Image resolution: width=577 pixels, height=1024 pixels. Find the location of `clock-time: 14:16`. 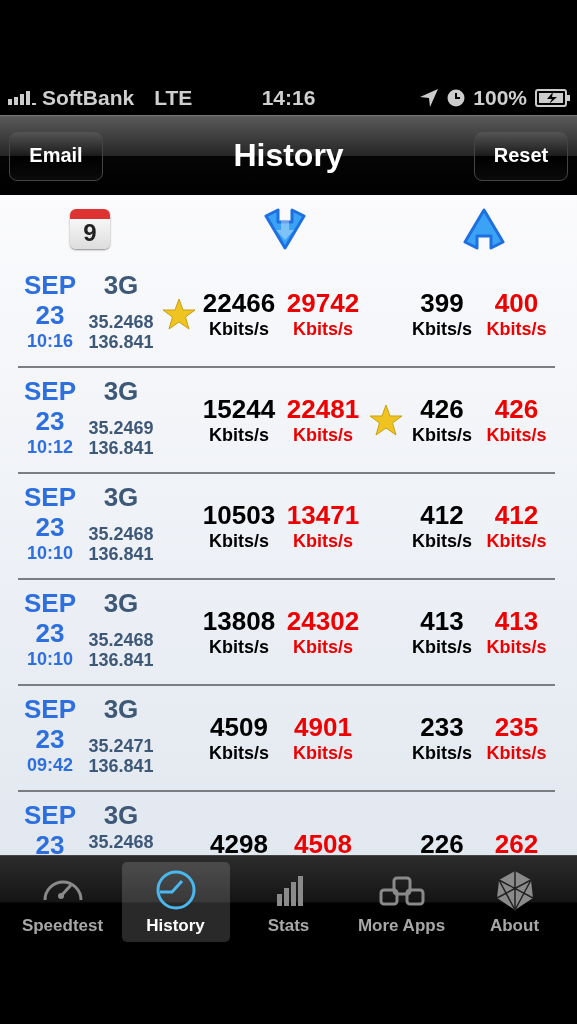

clock-time: 14:16 is located at coordinates (288, 97).